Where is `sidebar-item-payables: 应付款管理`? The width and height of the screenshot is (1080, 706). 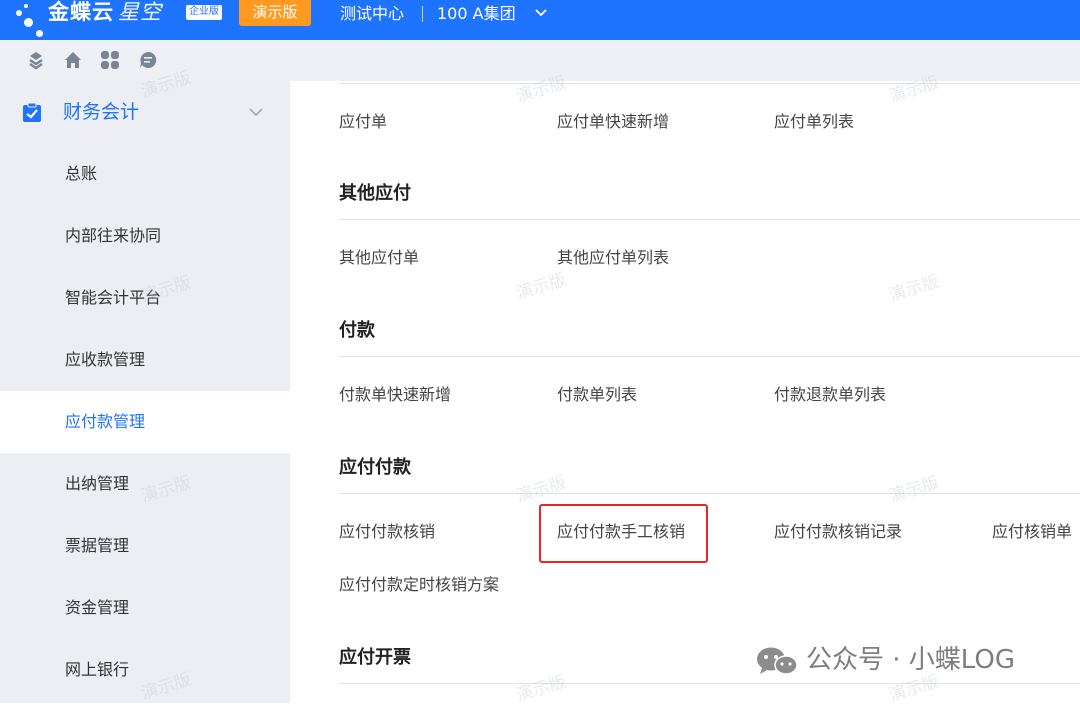
sidebar-item-payables: 应付款管理 is located at coordinates (145, 422).